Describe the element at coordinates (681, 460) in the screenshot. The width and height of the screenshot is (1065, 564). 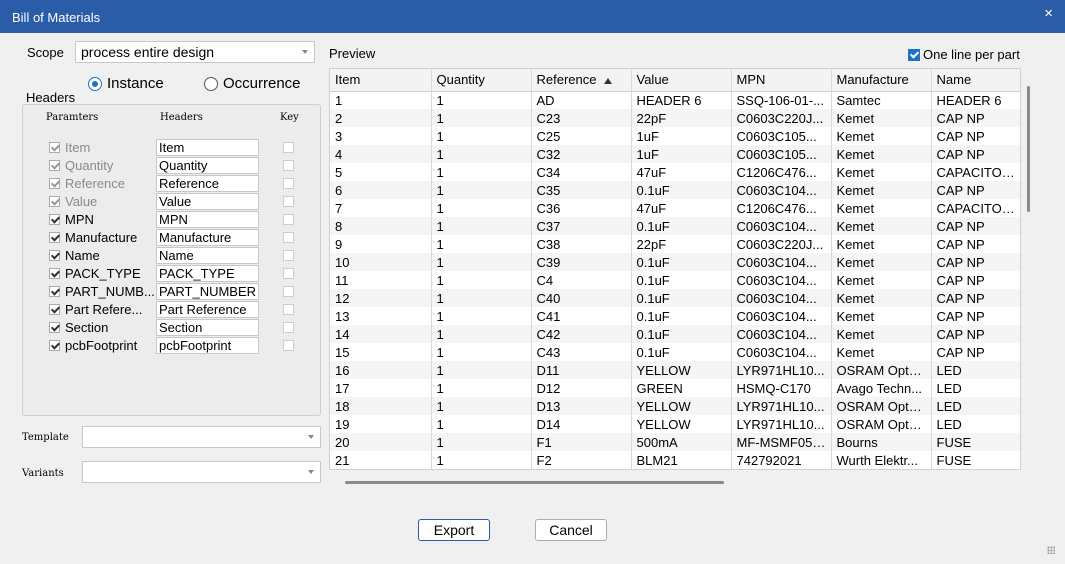
I see `table-cell: BLM21` at that location.